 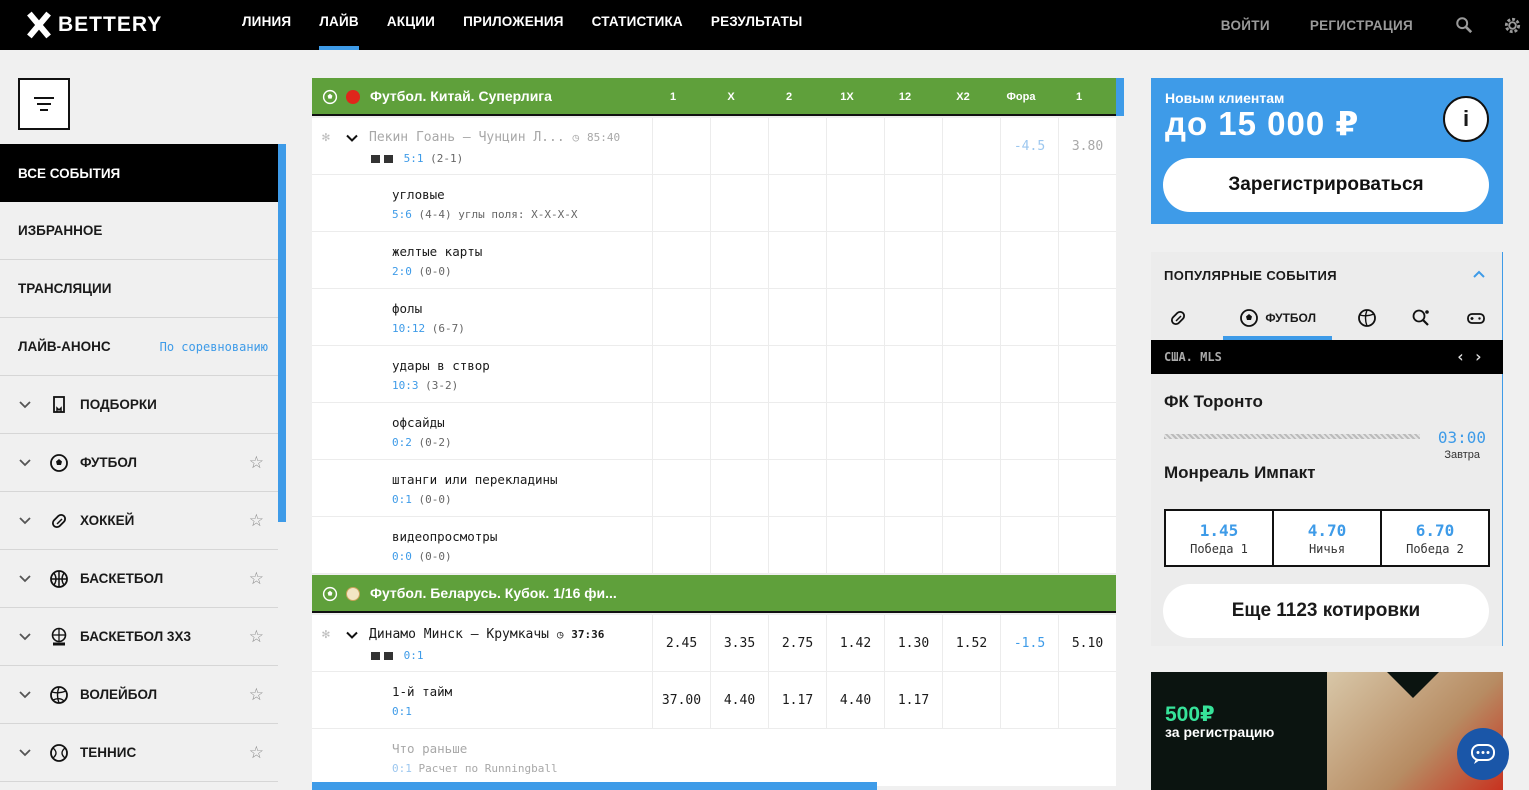 What do you see at coordinates (1087, 643) in the screenshot?
I see `odds-cell: 5.10` at bounding box center [1087, 643].